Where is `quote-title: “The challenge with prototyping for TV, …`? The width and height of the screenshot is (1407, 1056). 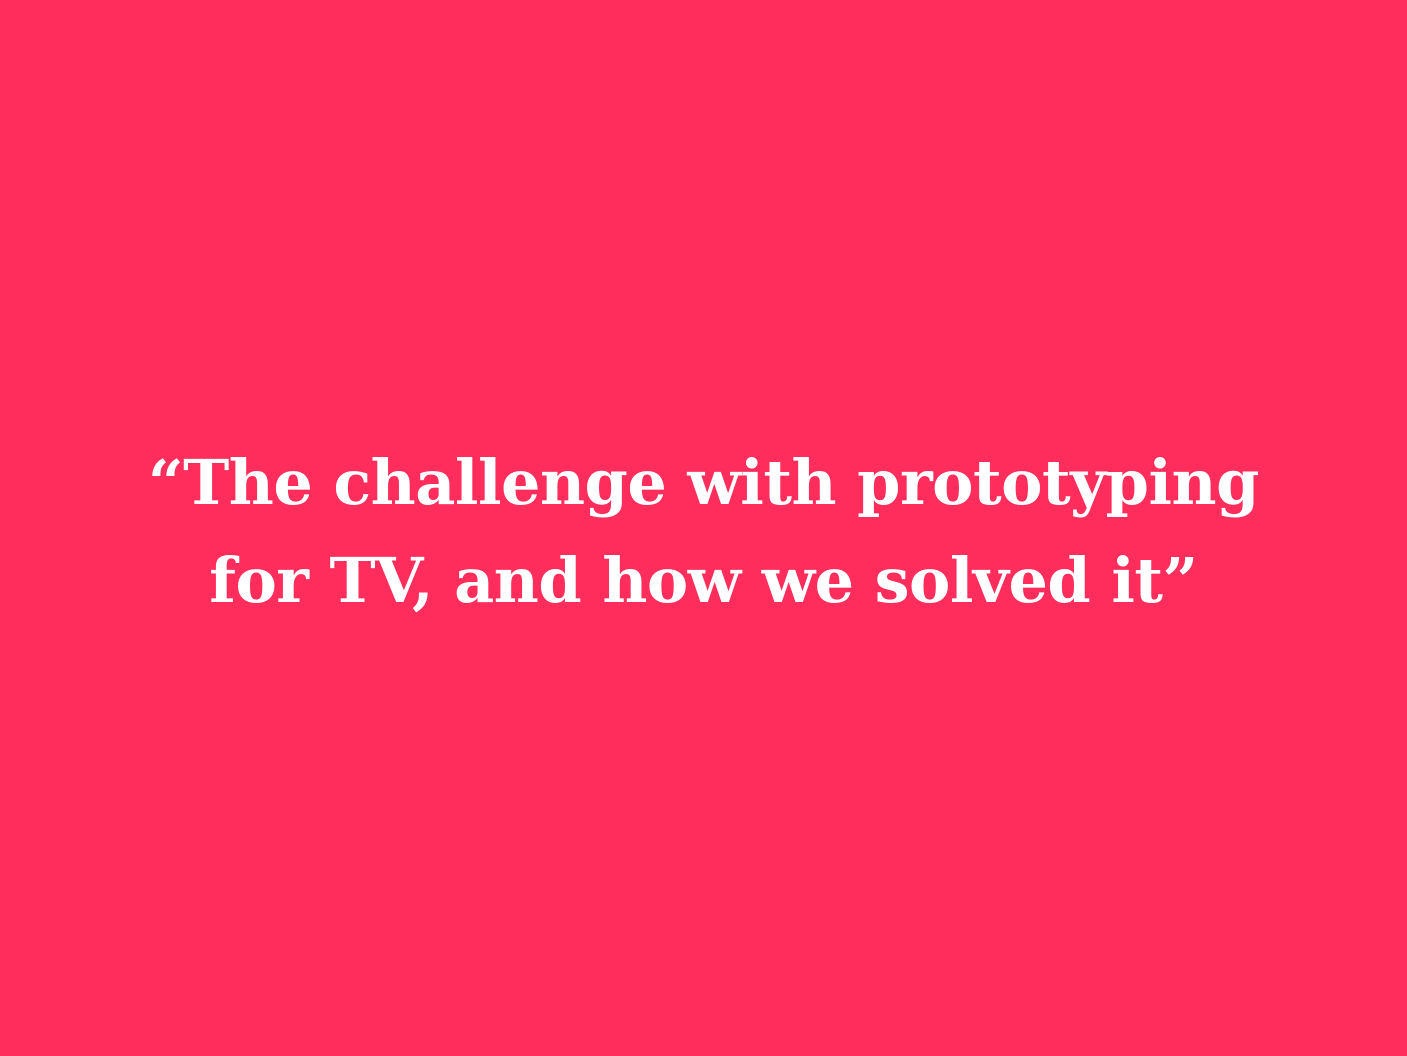 quote-title: “The challenge with prototyping for TV, … is located at coordinates (703, 532).